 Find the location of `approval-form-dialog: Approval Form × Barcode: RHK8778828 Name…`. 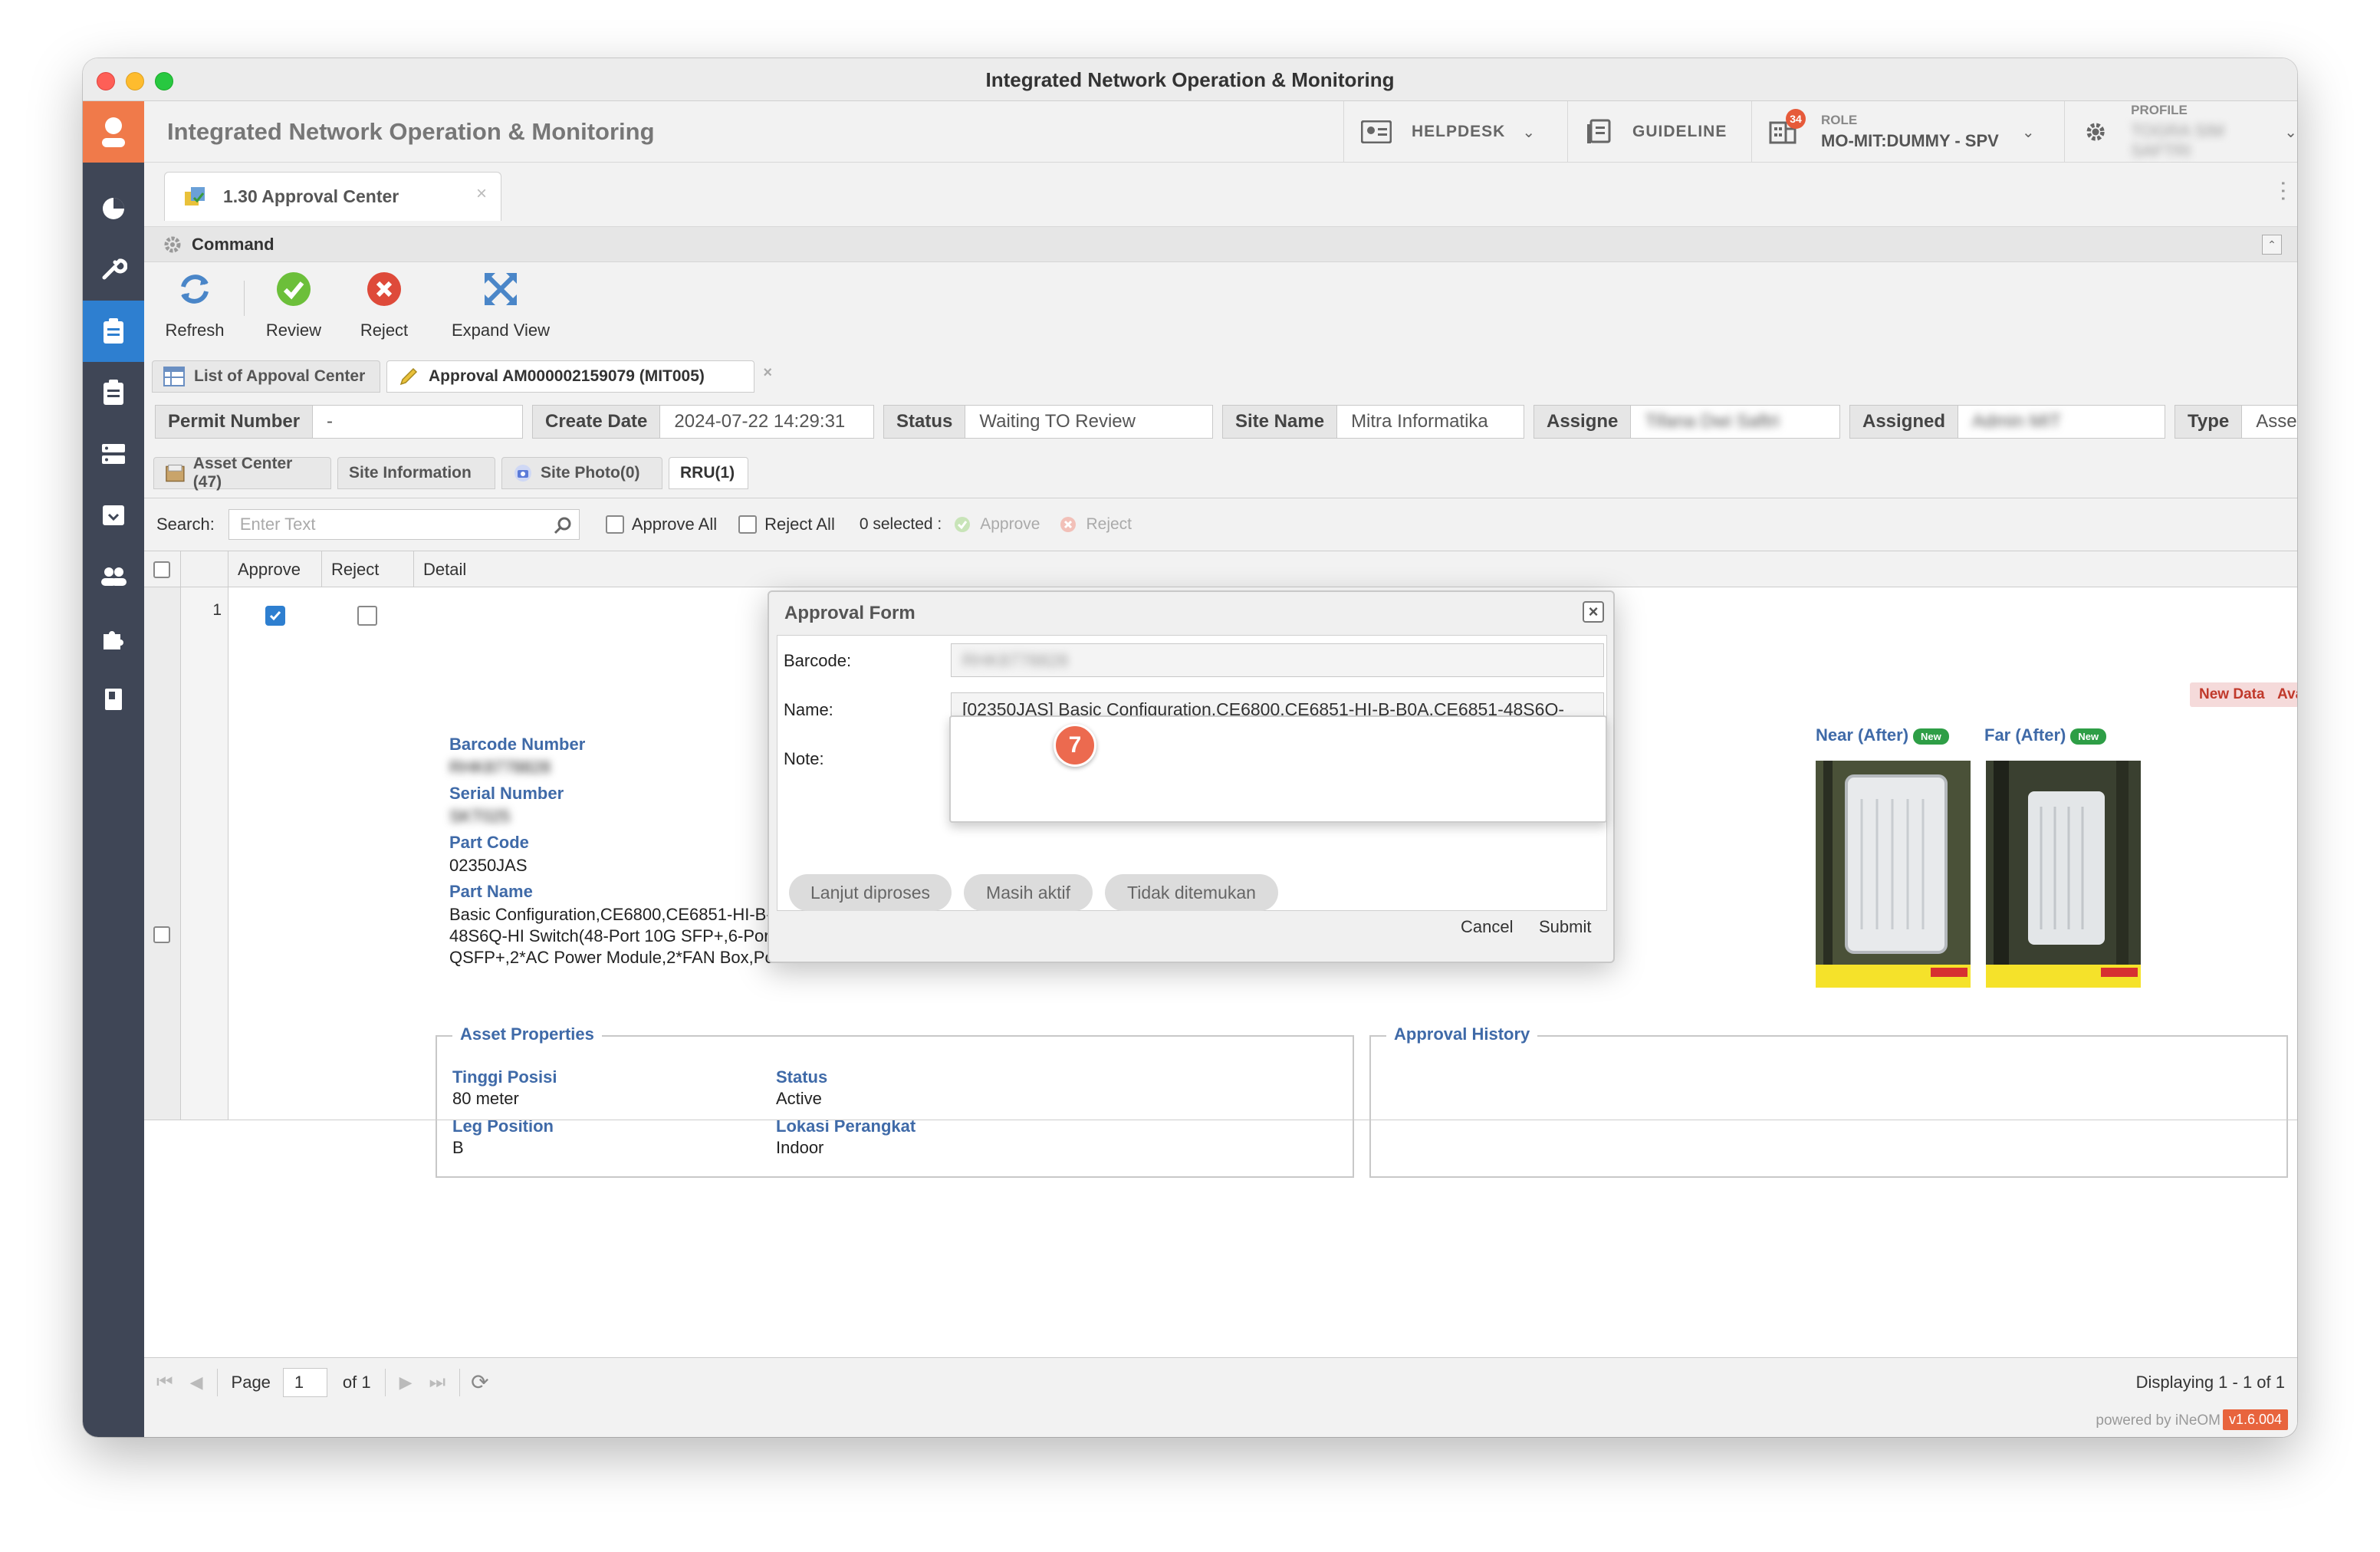

approval-form-dialog: Approval Form × Barcode: RHK8778828 Name… is located at coordinates (1191, 776).